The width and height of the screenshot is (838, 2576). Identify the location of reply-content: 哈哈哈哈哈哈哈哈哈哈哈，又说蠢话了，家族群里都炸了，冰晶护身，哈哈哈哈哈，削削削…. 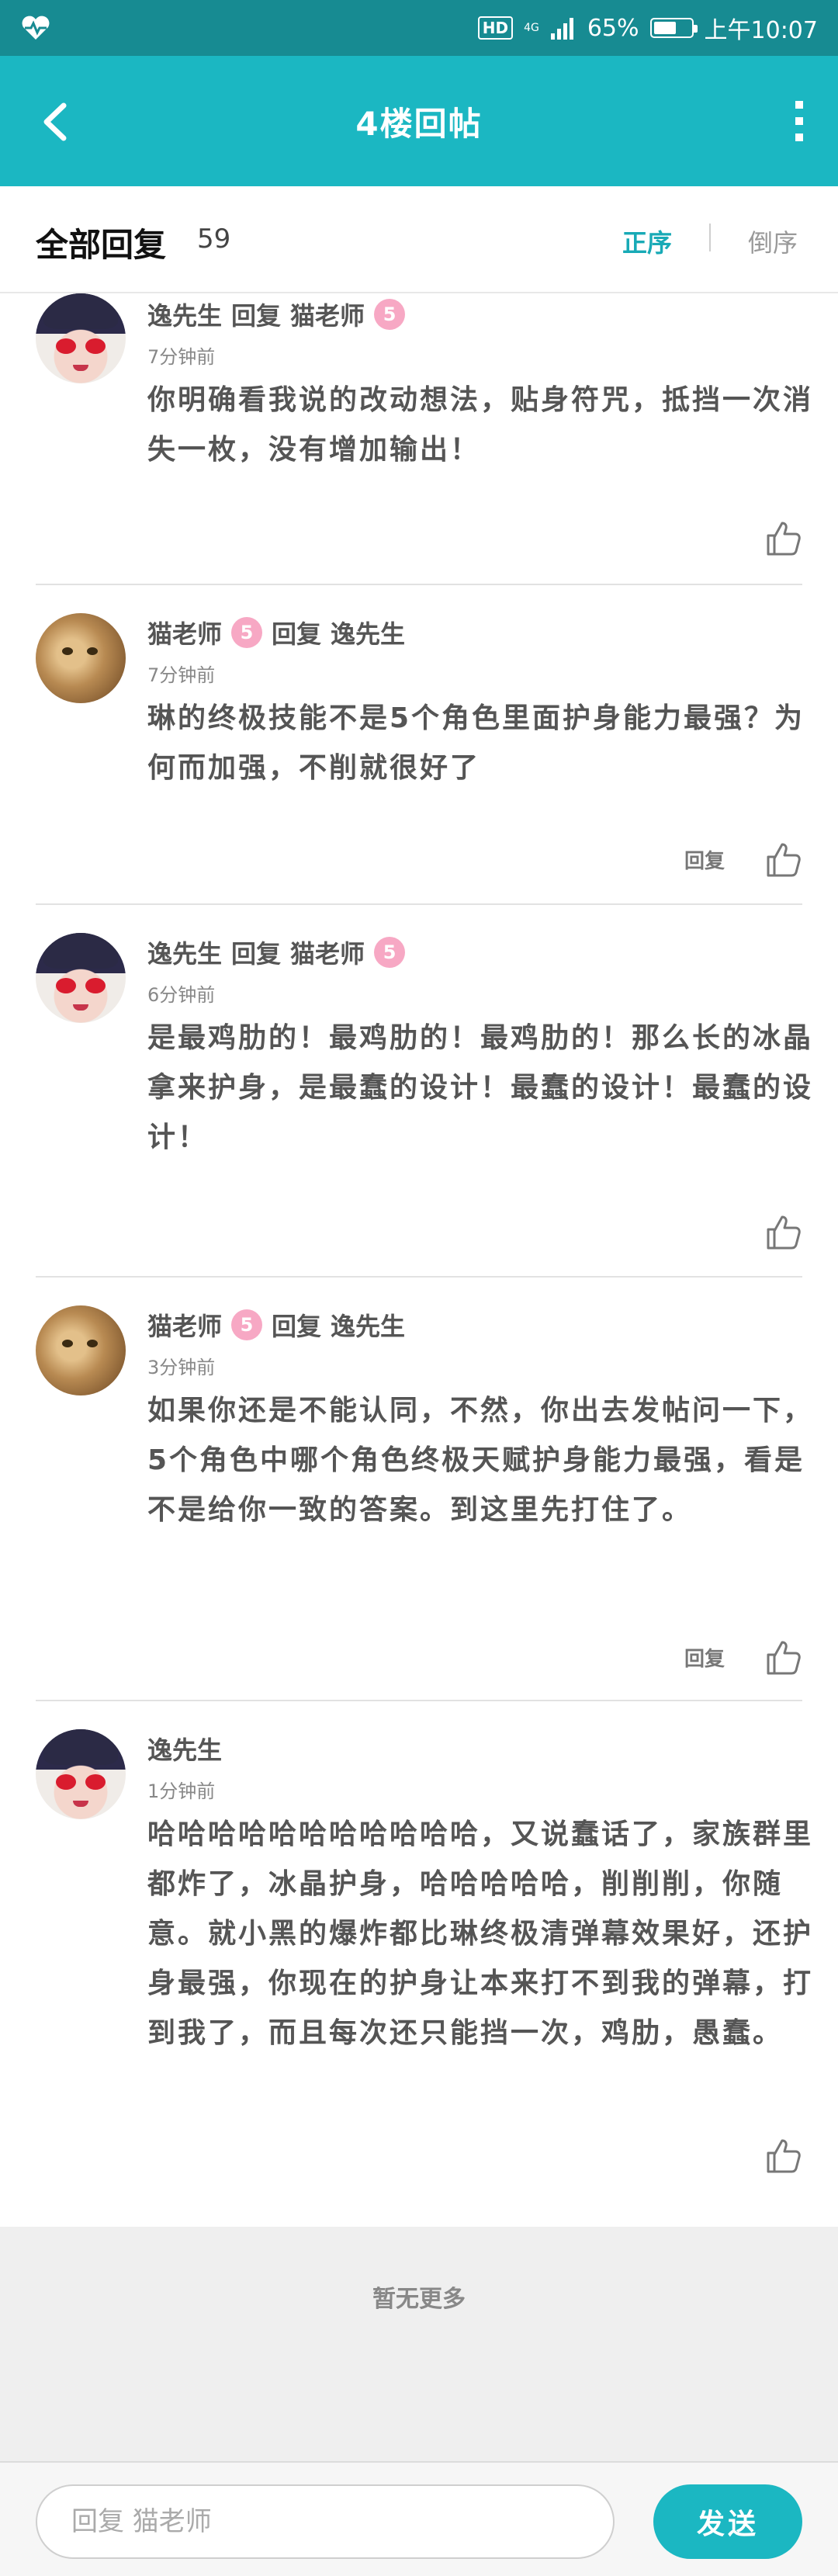
(480, 1933).